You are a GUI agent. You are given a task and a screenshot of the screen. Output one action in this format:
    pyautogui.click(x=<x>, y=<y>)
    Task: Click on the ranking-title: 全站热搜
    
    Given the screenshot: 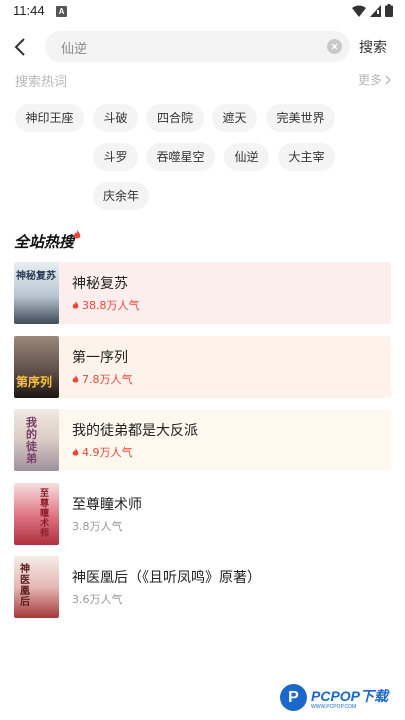 What is the action you would take?
    pyautogui.click(x=44, y=242)
    